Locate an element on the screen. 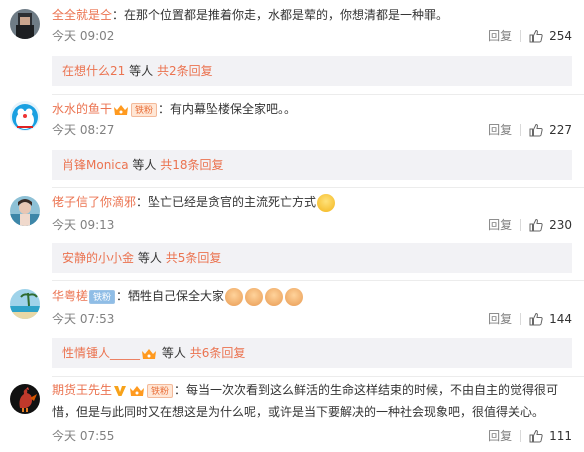 The width and height of the screenshot is (584, 452). comment-text: 坠亡已经是贪官的主流死亡方式 is located at coordinates (232, 202).